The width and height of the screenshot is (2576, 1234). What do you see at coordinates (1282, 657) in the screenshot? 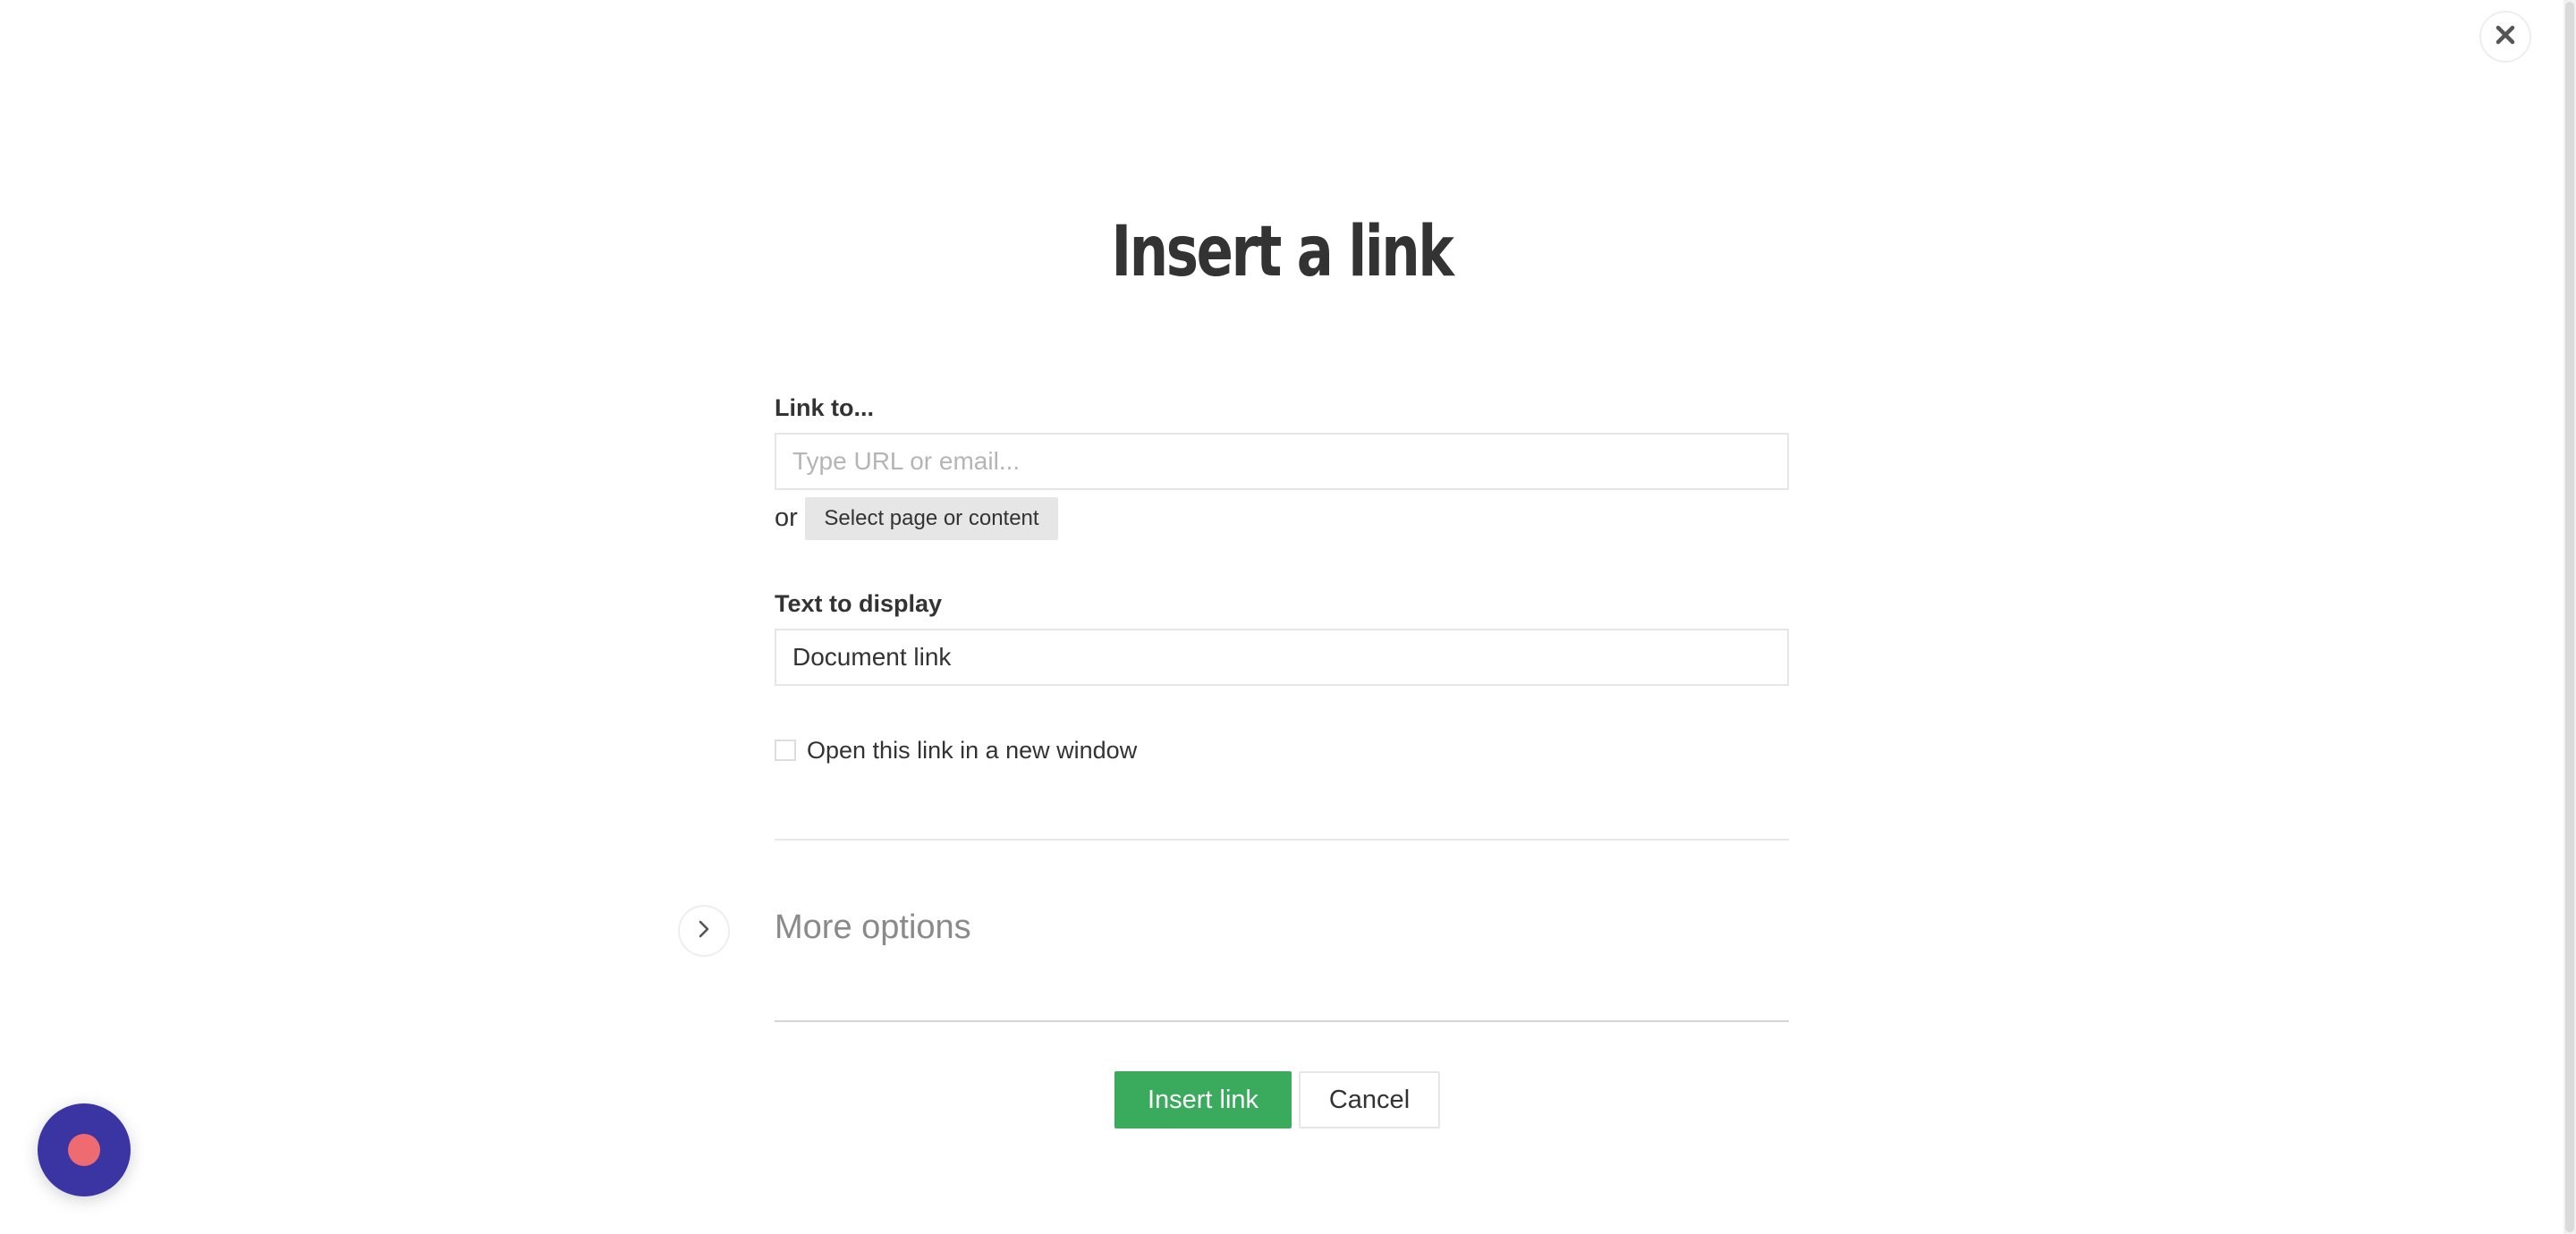
I see `display-text-input` at bounding box center [1282, 657].